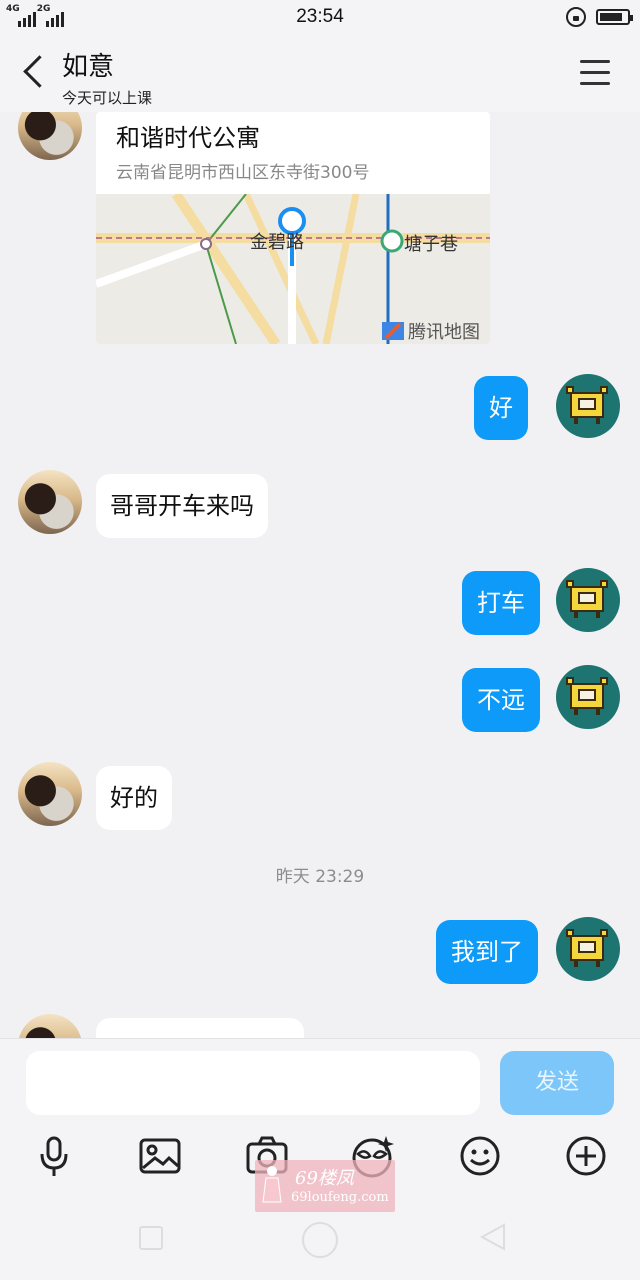  What do you see at coordinates (320, 1240) in the screenshot?
I see `home-button` at bounding box center [320, 1240].